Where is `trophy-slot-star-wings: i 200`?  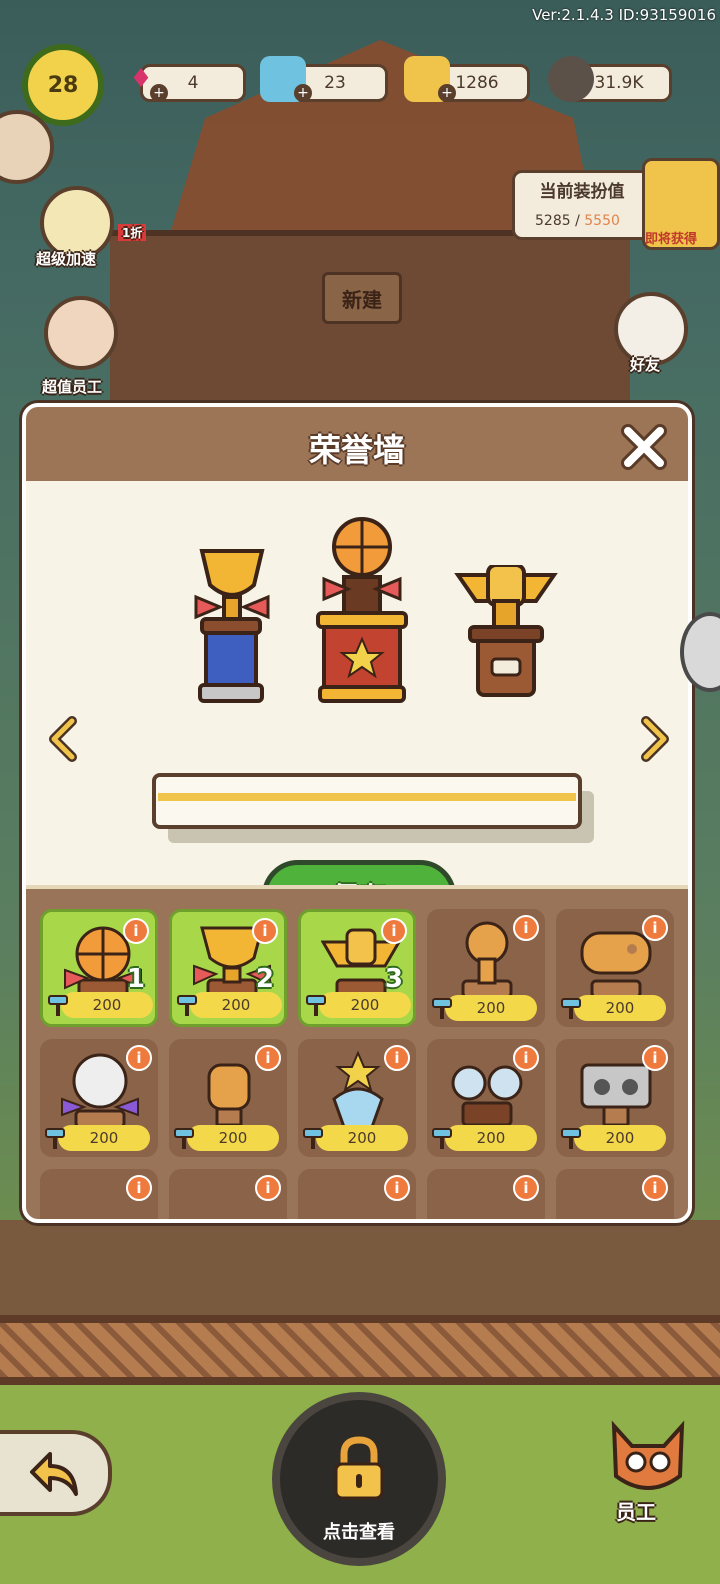
trophy-slot-star-wings: i 200 is located at coordinates (357, 1098).